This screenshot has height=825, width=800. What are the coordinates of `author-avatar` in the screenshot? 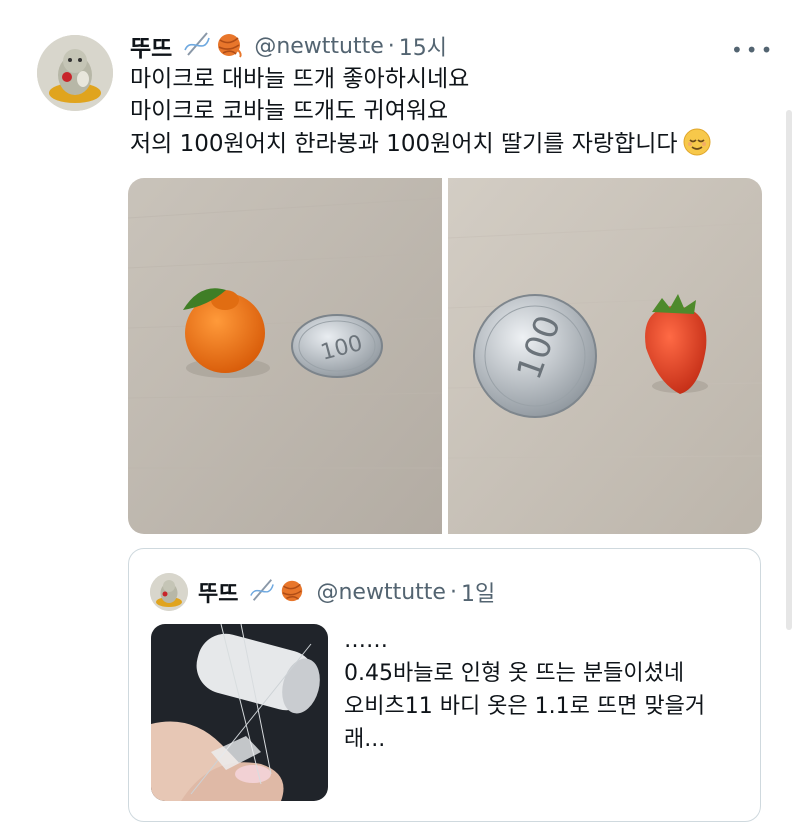 It's located at (75, 73).